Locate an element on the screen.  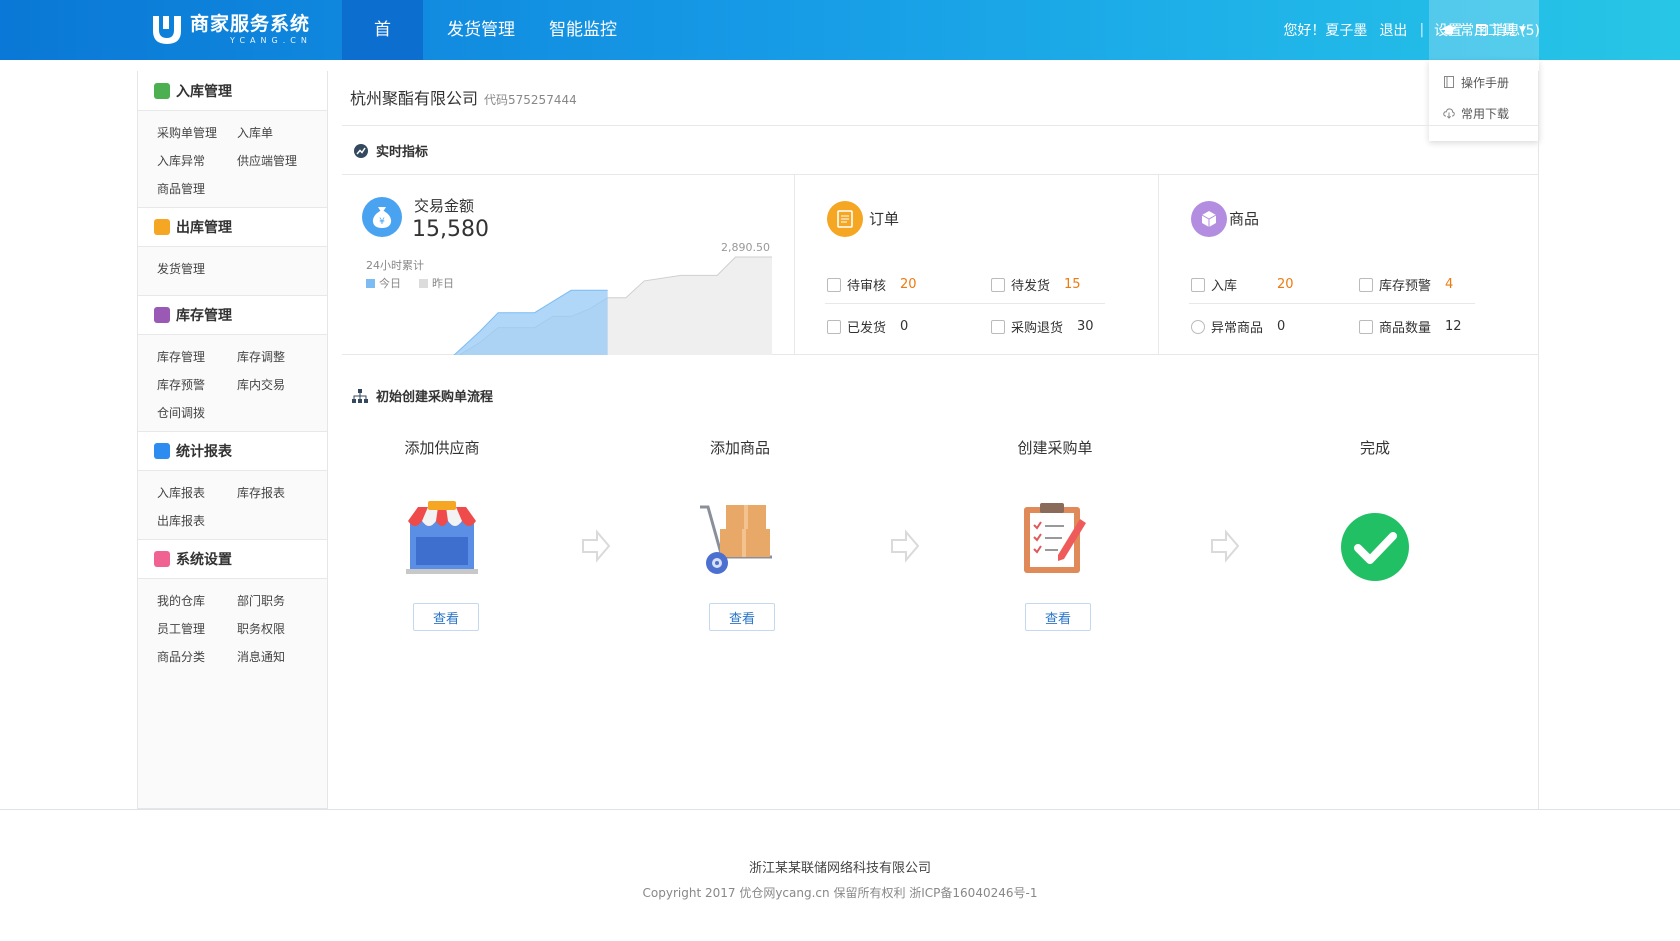
step-title: 添加商品 is located at coordinates (739, 448).